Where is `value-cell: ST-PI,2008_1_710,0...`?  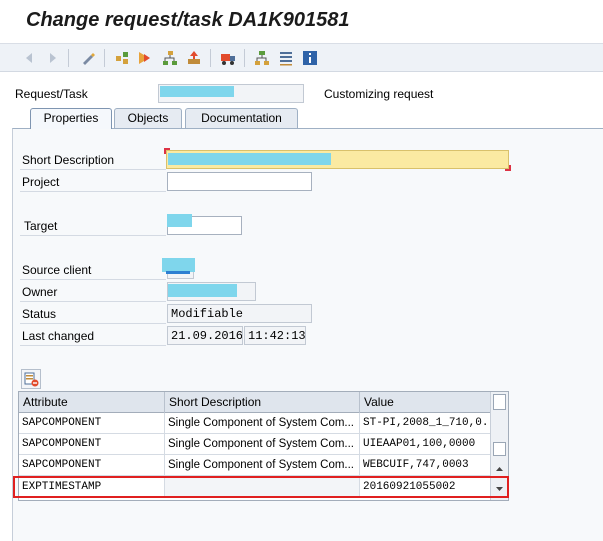
value-cell: ST-PI,2008_1_710,0... is located at coordinates (425, 423).